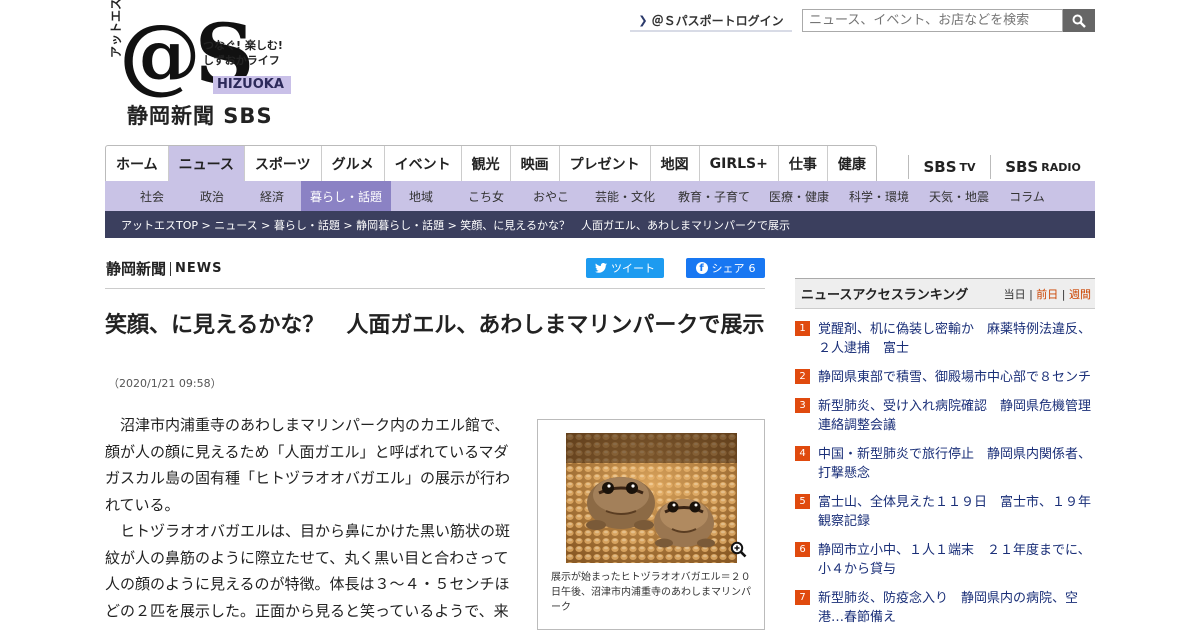 This screenshot has height=630, width=1200. What do you see at coordinates (738, 549) in the screenshot?
I see `zoom-icon` at bounding box center [738, 549].